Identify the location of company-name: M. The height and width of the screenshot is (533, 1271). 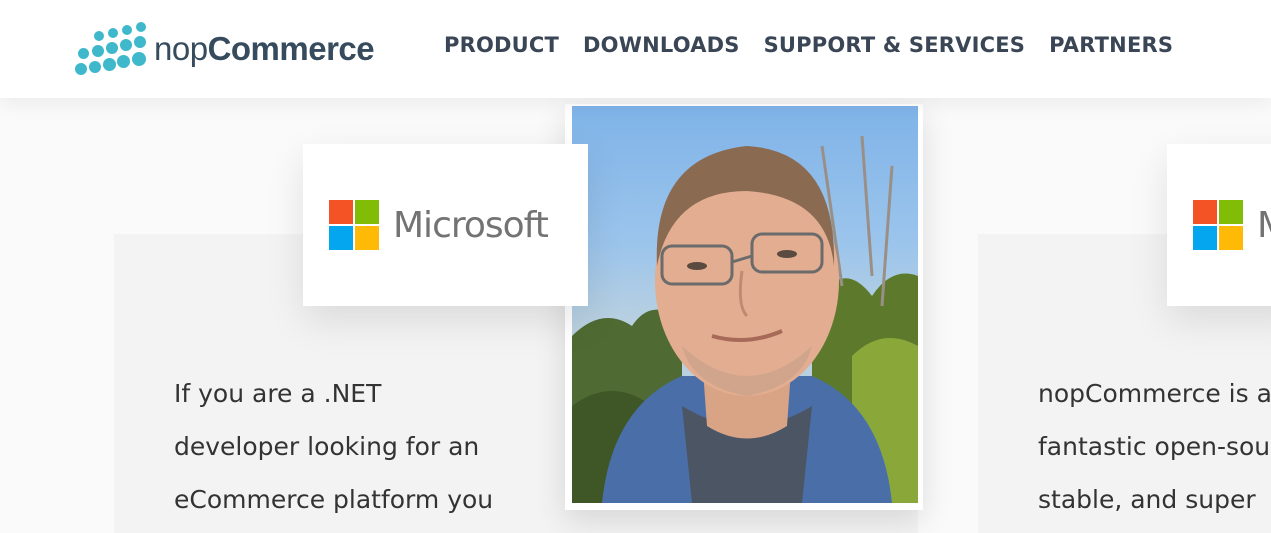
(1264, 225).